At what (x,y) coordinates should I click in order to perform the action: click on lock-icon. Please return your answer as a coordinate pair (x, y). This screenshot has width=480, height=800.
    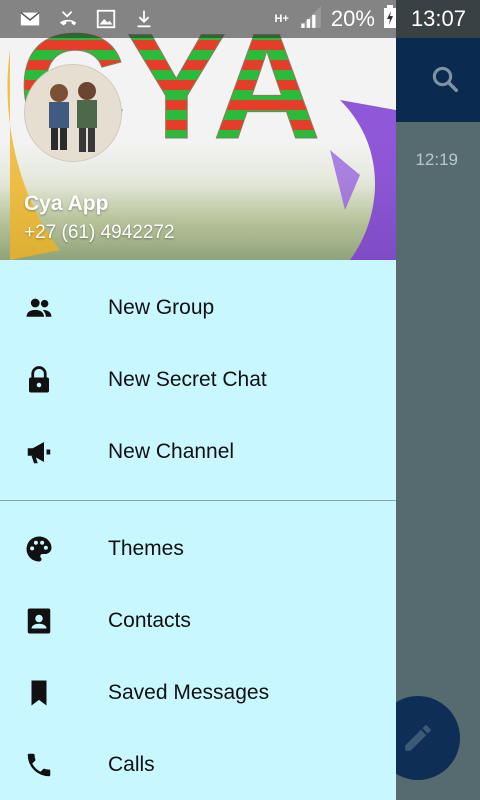
    Looking at the image, I should click on (39, 380).